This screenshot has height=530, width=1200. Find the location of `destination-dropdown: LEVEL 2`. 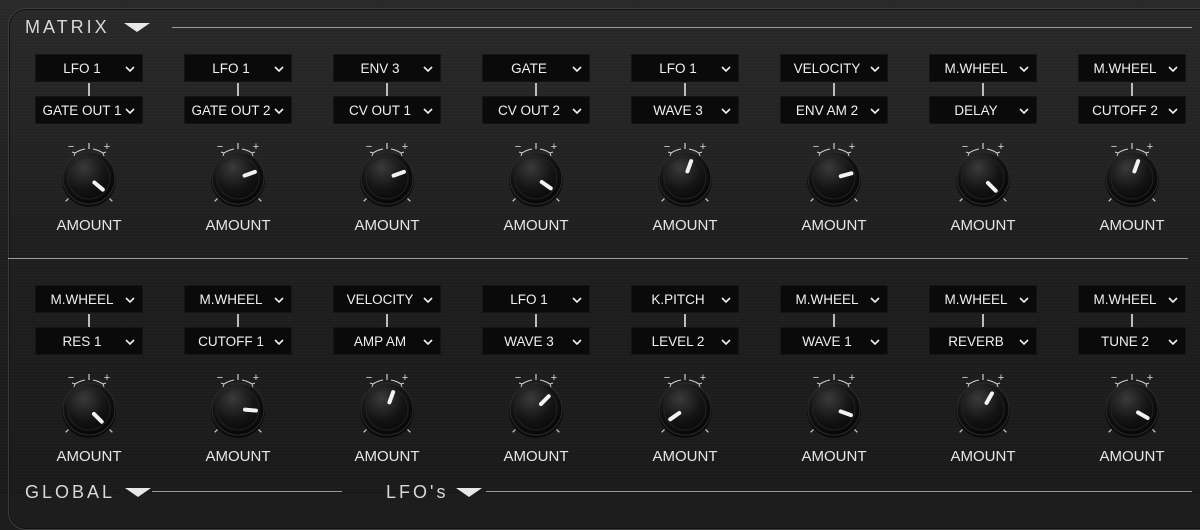

destination-dropdown: LEVEL 2 is located at coordinates (685, 341).